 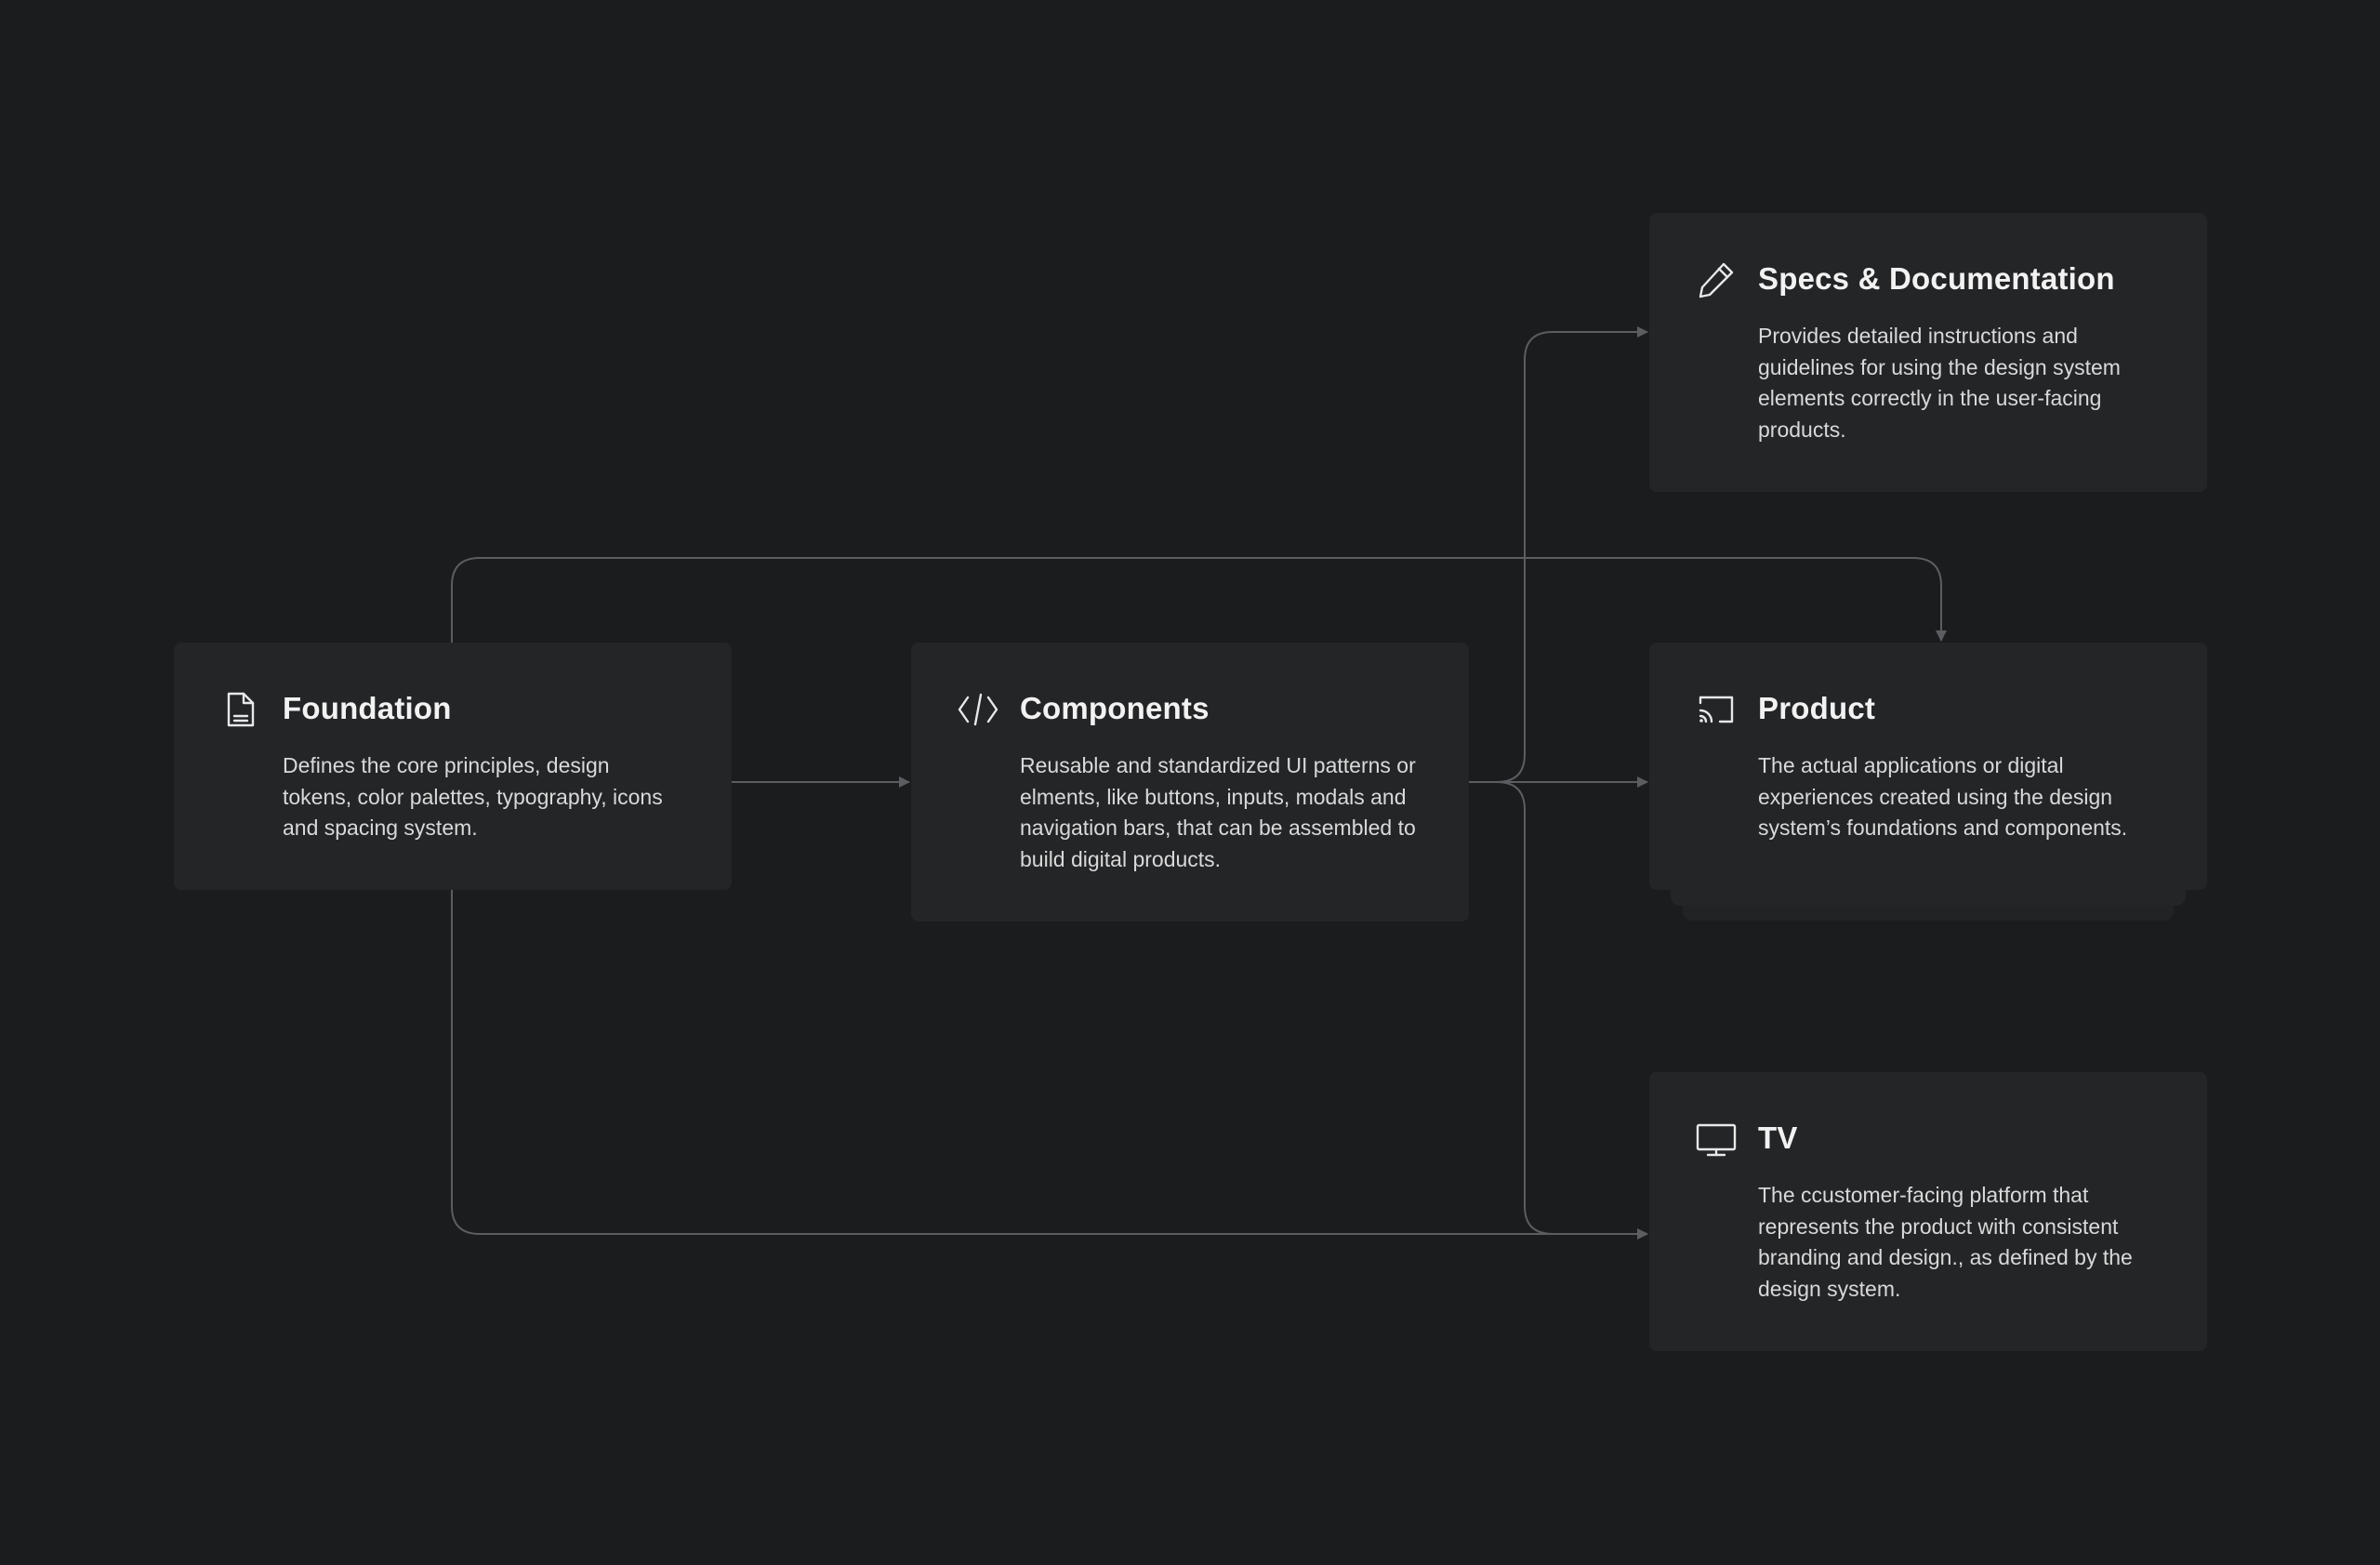 What do you see at coordinates (1115, 708) in the screenshot?
I see `components-title: Components` at bounding box center [1115, 708].